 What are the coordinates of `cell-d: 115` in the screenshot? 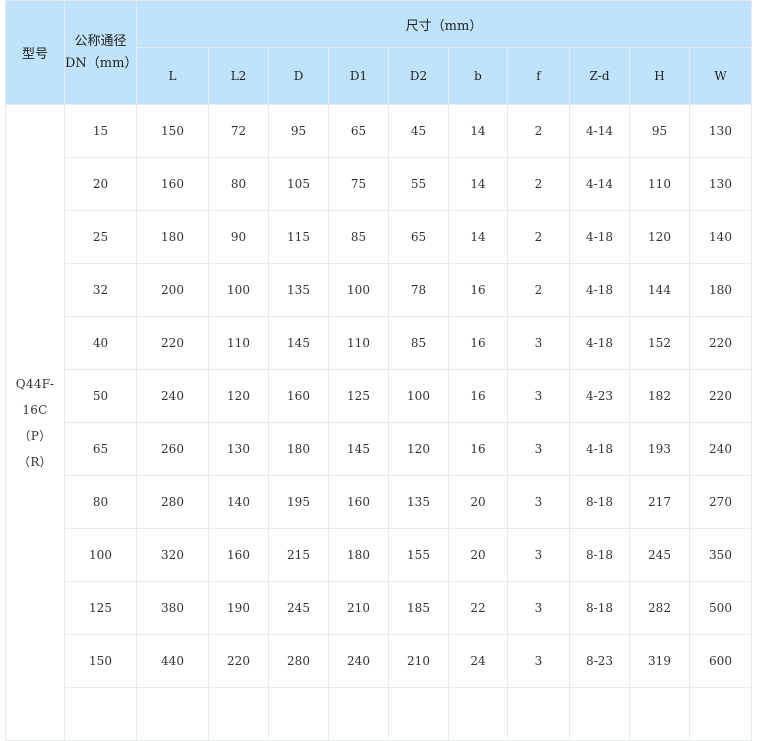 It's located at (298, 237).